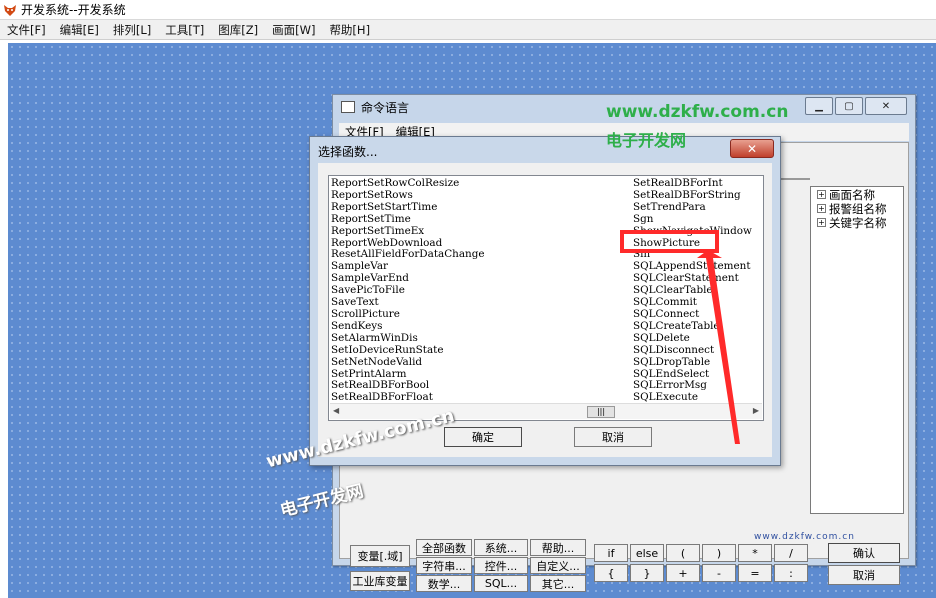  Describe the element at coordinates (697, 112) in the screenshot. I see `watermark-url-top: www.dzkfw.com.cn` at that location.